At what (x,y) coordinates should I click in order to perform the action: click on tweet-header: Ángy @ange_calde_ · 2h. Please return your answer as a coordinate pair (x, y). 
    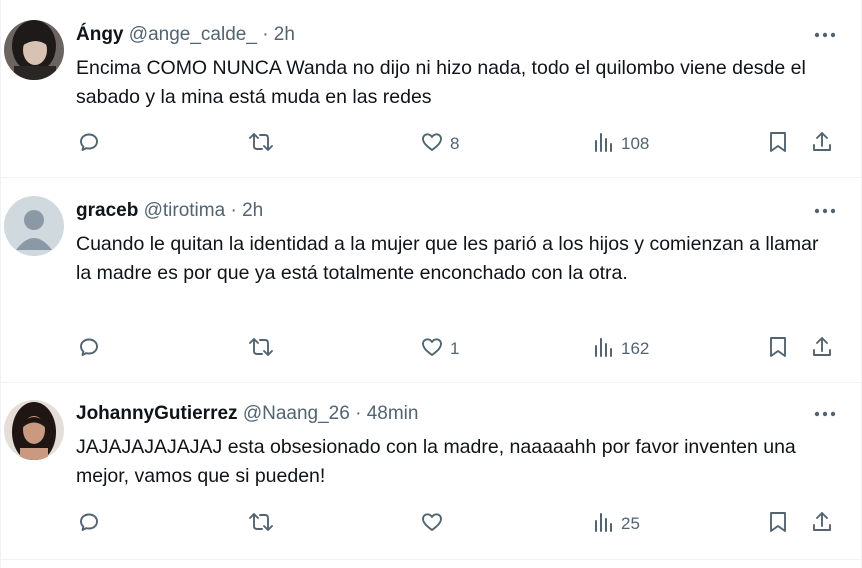
    Looking at the image, I should click on (453, 35).